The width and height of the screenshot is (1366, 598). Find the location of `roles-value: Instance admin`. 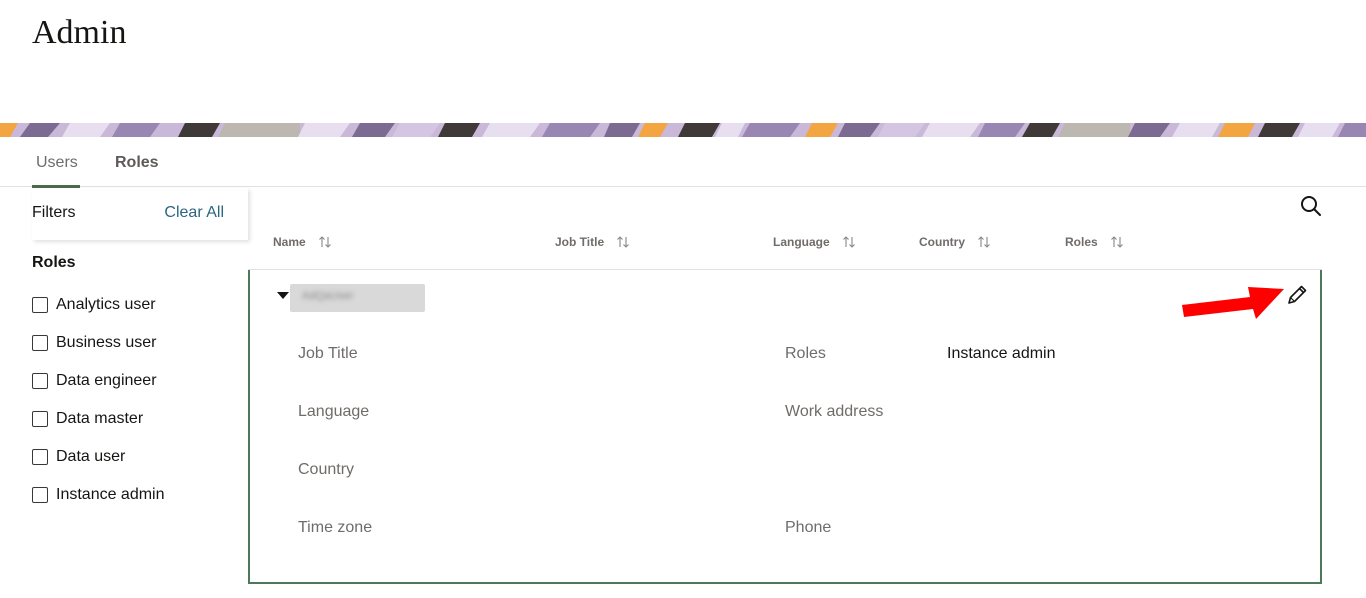

roles-value: Instance admin is located at coordinates (1001, 353).